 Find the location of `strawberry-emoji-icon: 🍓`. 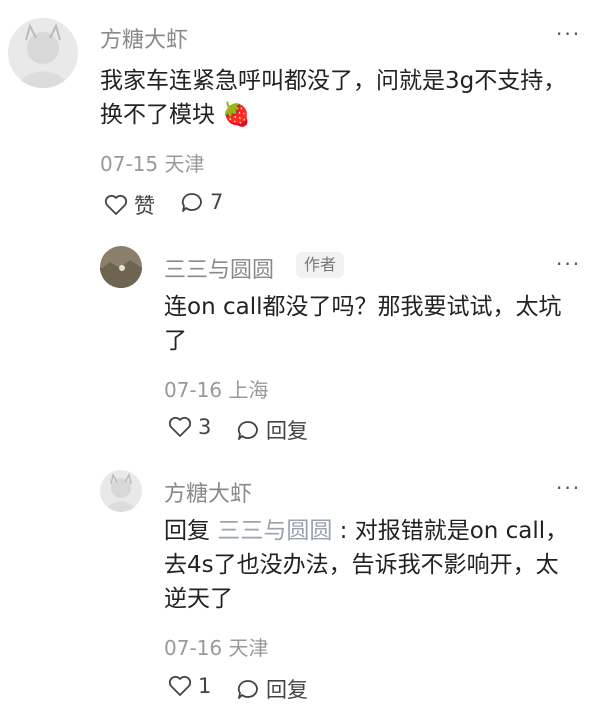

strawberry-emoji-icon: 🍓 is located at coordinates (236, 115).